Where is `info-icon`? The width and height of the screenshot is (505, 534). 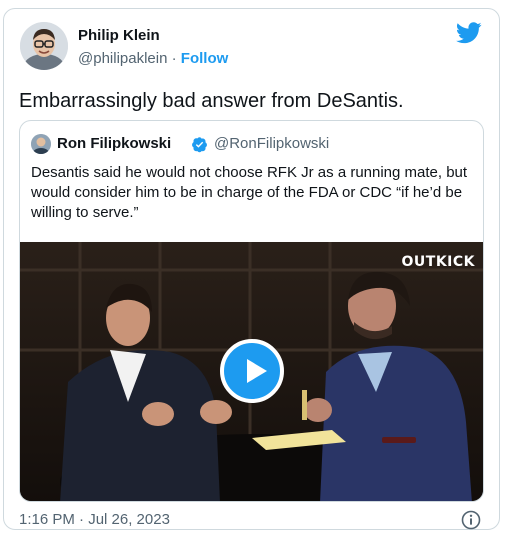
info-icon is located at coordinates (471, 520).